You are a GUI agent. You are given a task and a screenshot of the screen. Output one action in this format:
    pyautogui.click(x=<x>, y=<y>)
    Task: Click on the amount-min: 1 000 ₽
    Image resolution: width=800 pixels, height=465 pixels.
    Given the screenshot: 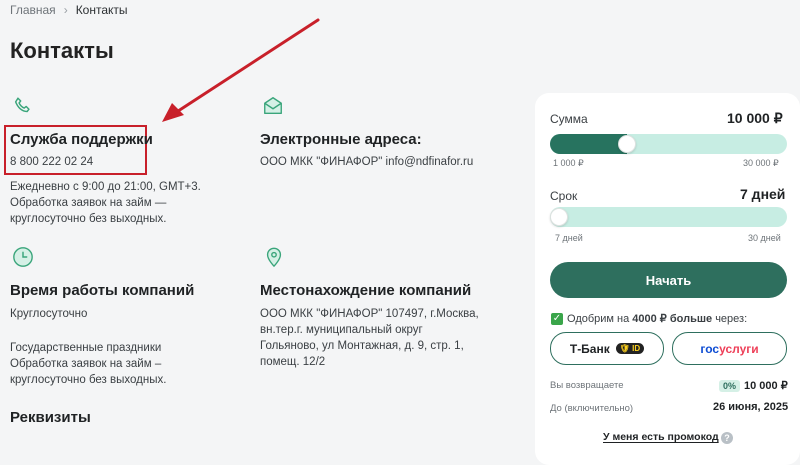 What is the action you would take?
    pyautogui.click(x=568, y=163)
    